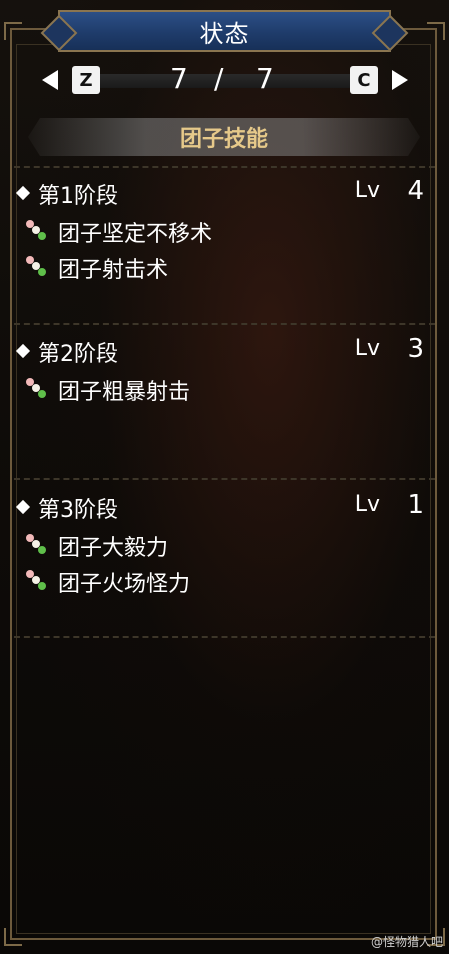 This screenshot has width=449, height=954. Describe the element at coordinates (219, 194) in the screenshot. I see `stage-header: 第1阶段 Lv 4` at that location.